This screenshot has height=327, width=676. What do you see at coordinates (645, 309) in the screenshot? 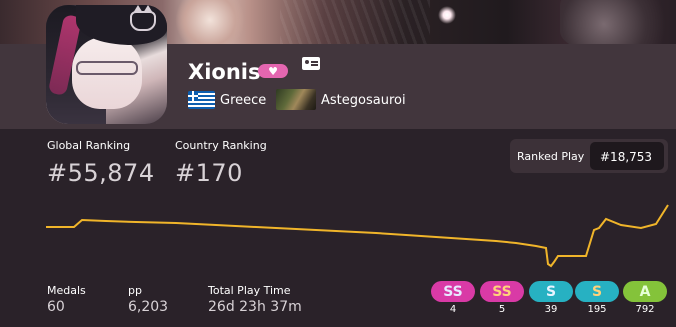
I see `grade-a-count: 792` at bounding box center [645, 309].